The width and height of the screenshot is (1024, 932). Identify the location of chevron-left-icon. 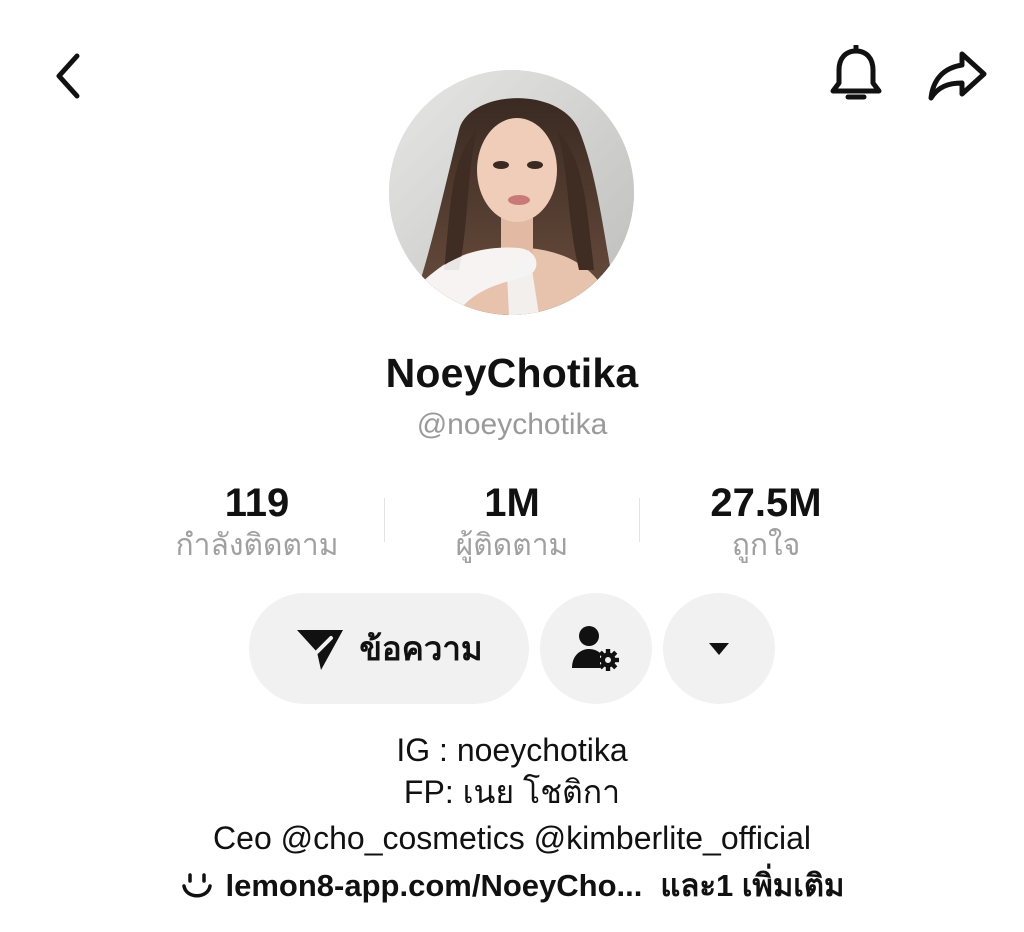
(68, 76).